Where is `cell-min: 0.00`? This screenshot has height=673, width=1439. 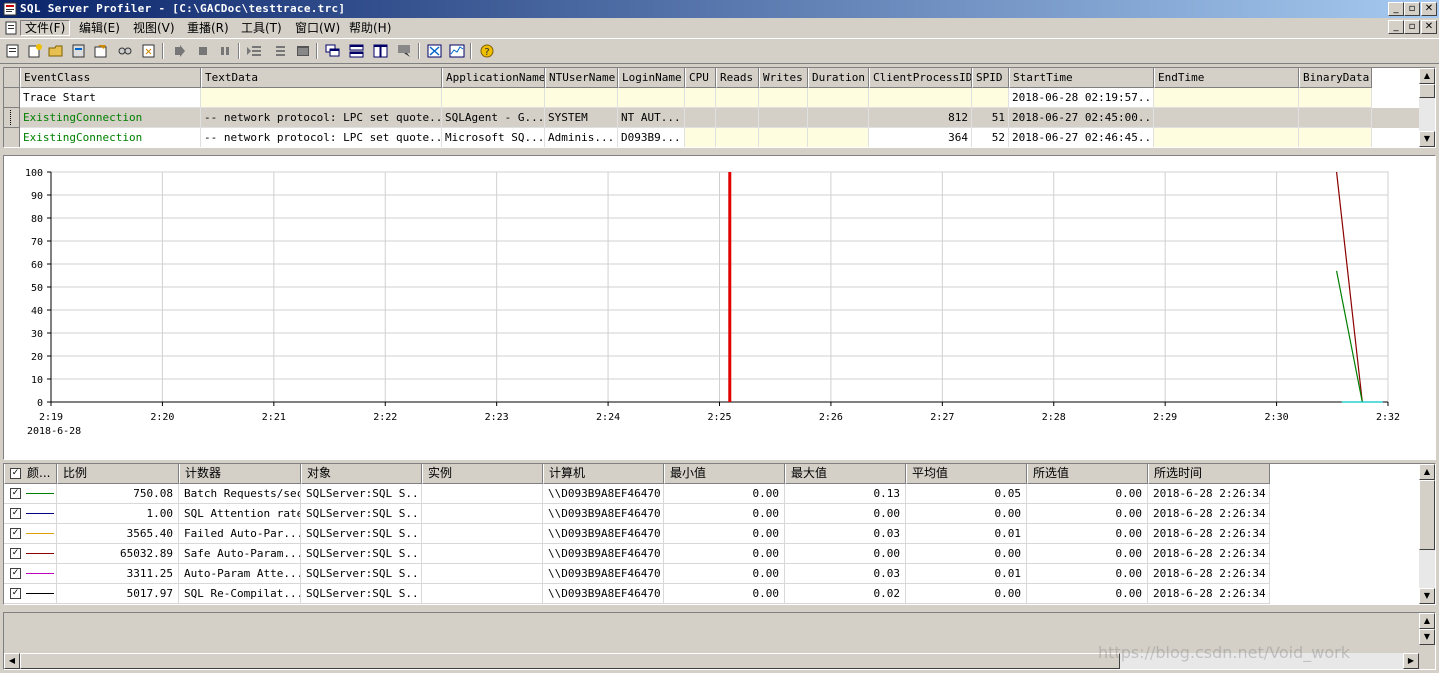
cell-min: 0.00 is located at coordinates (724, 554).